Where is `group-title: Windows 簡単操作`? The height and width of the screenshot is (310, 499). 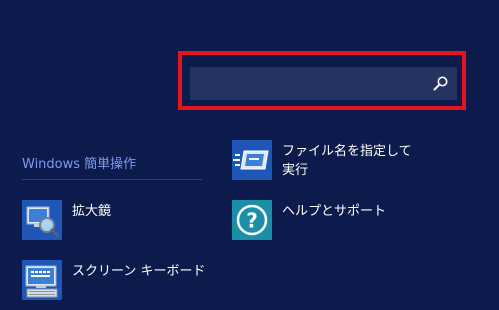
group-title: Windows 簡単操作 is located at coordinates (79, 164).